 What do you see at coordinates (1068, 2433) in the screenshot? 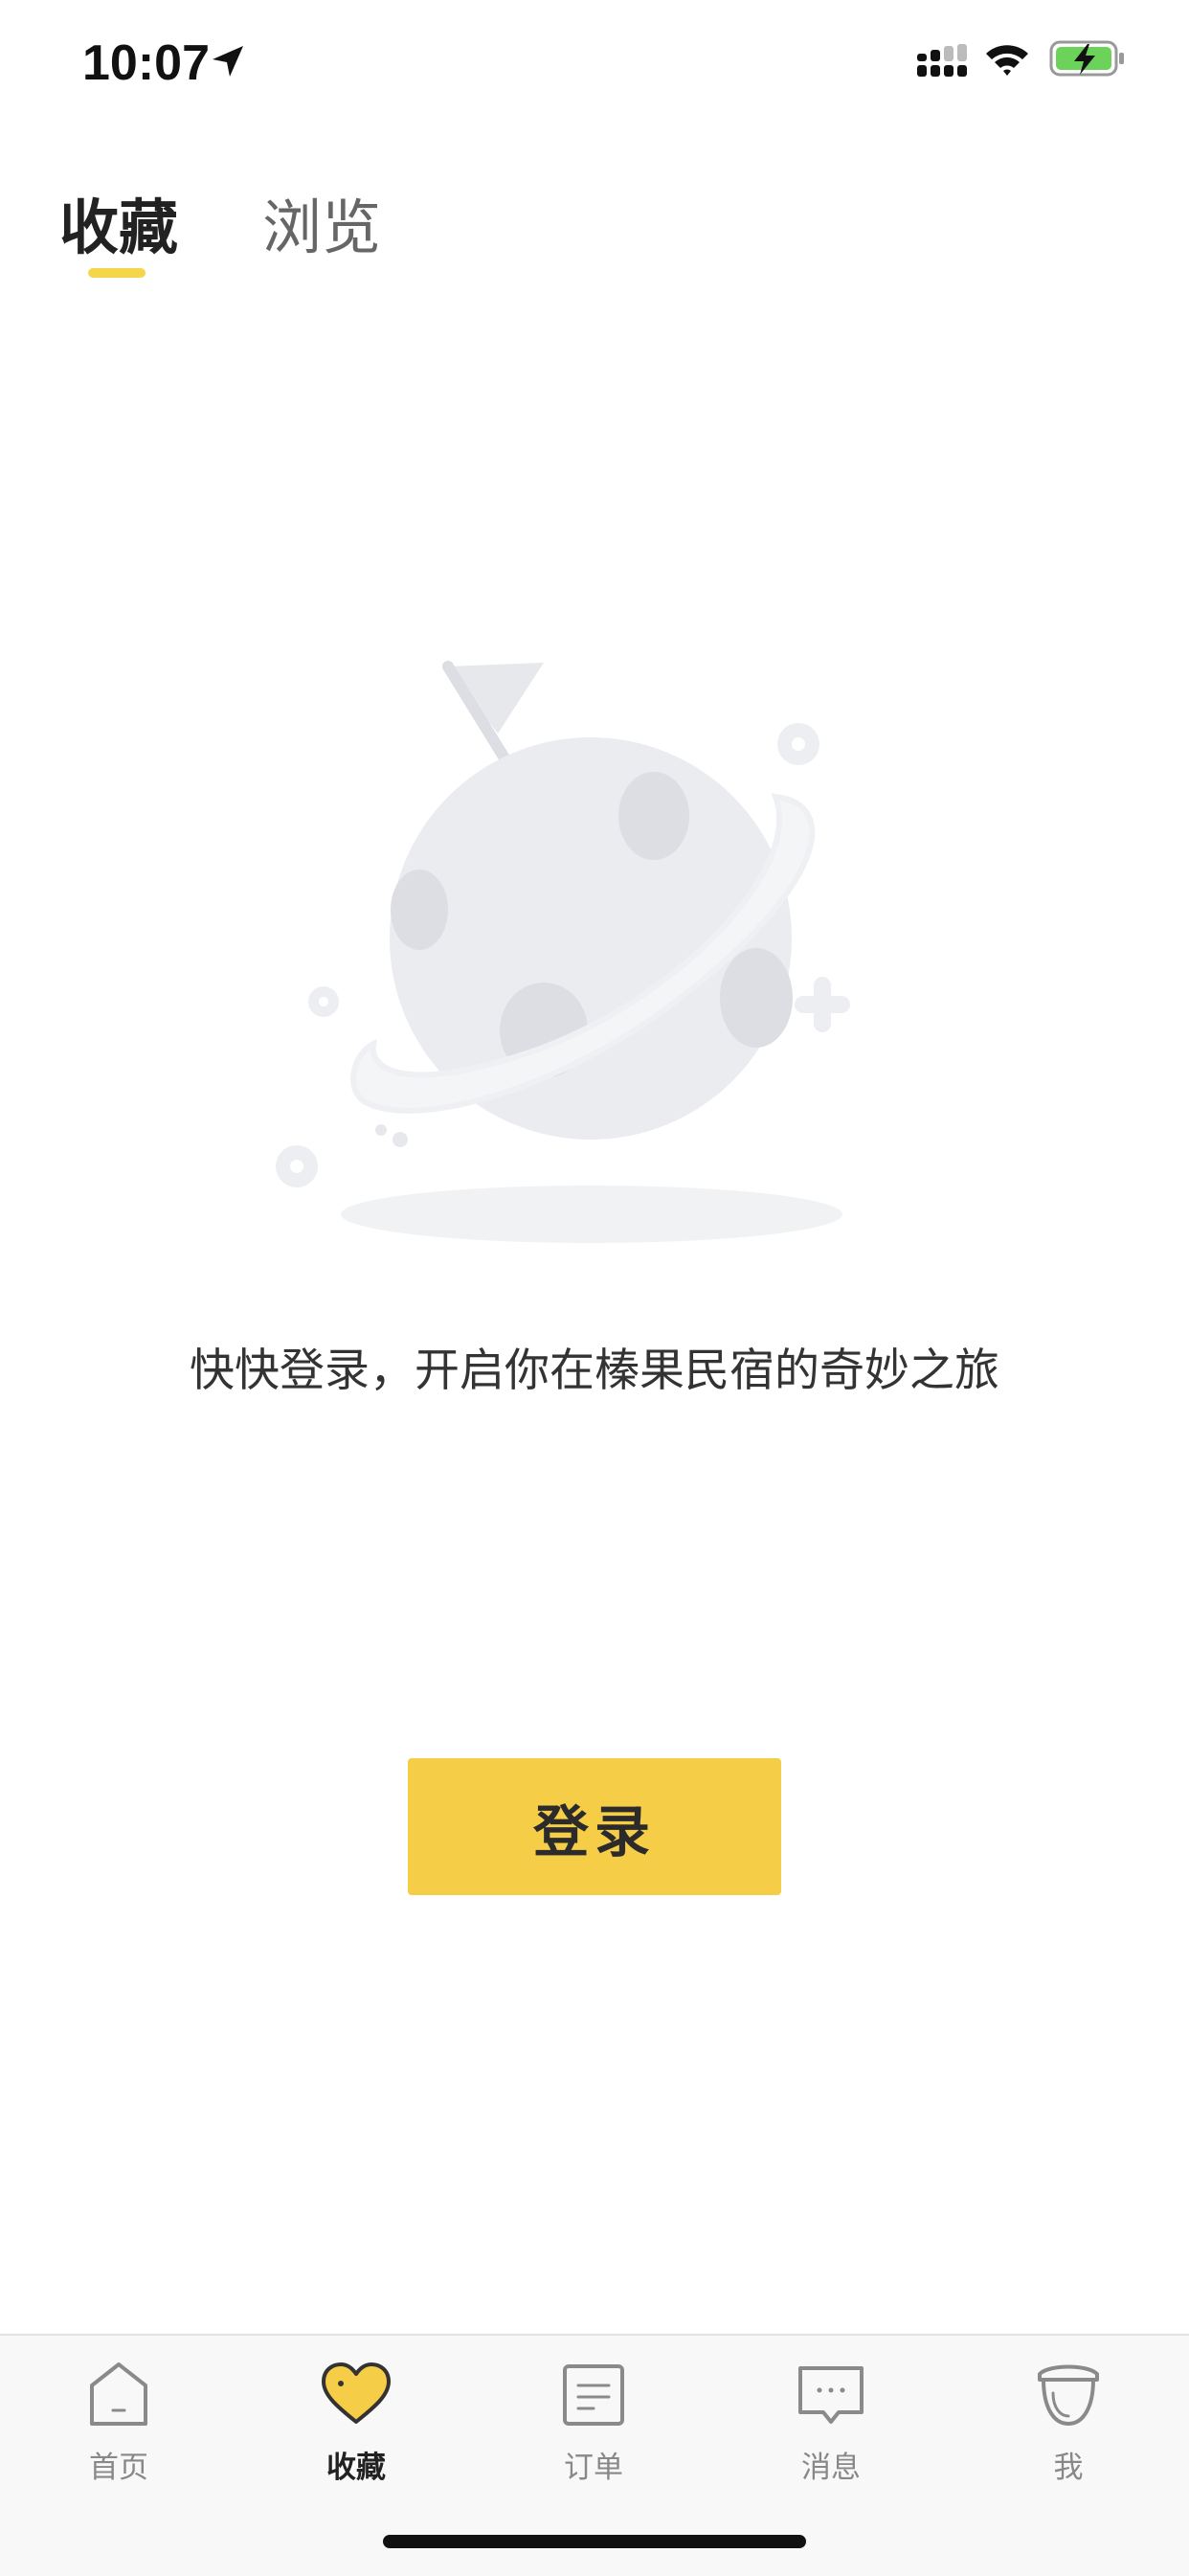
I see `tabbar-item-profile: 我` at bounding box center [1068, 2433].